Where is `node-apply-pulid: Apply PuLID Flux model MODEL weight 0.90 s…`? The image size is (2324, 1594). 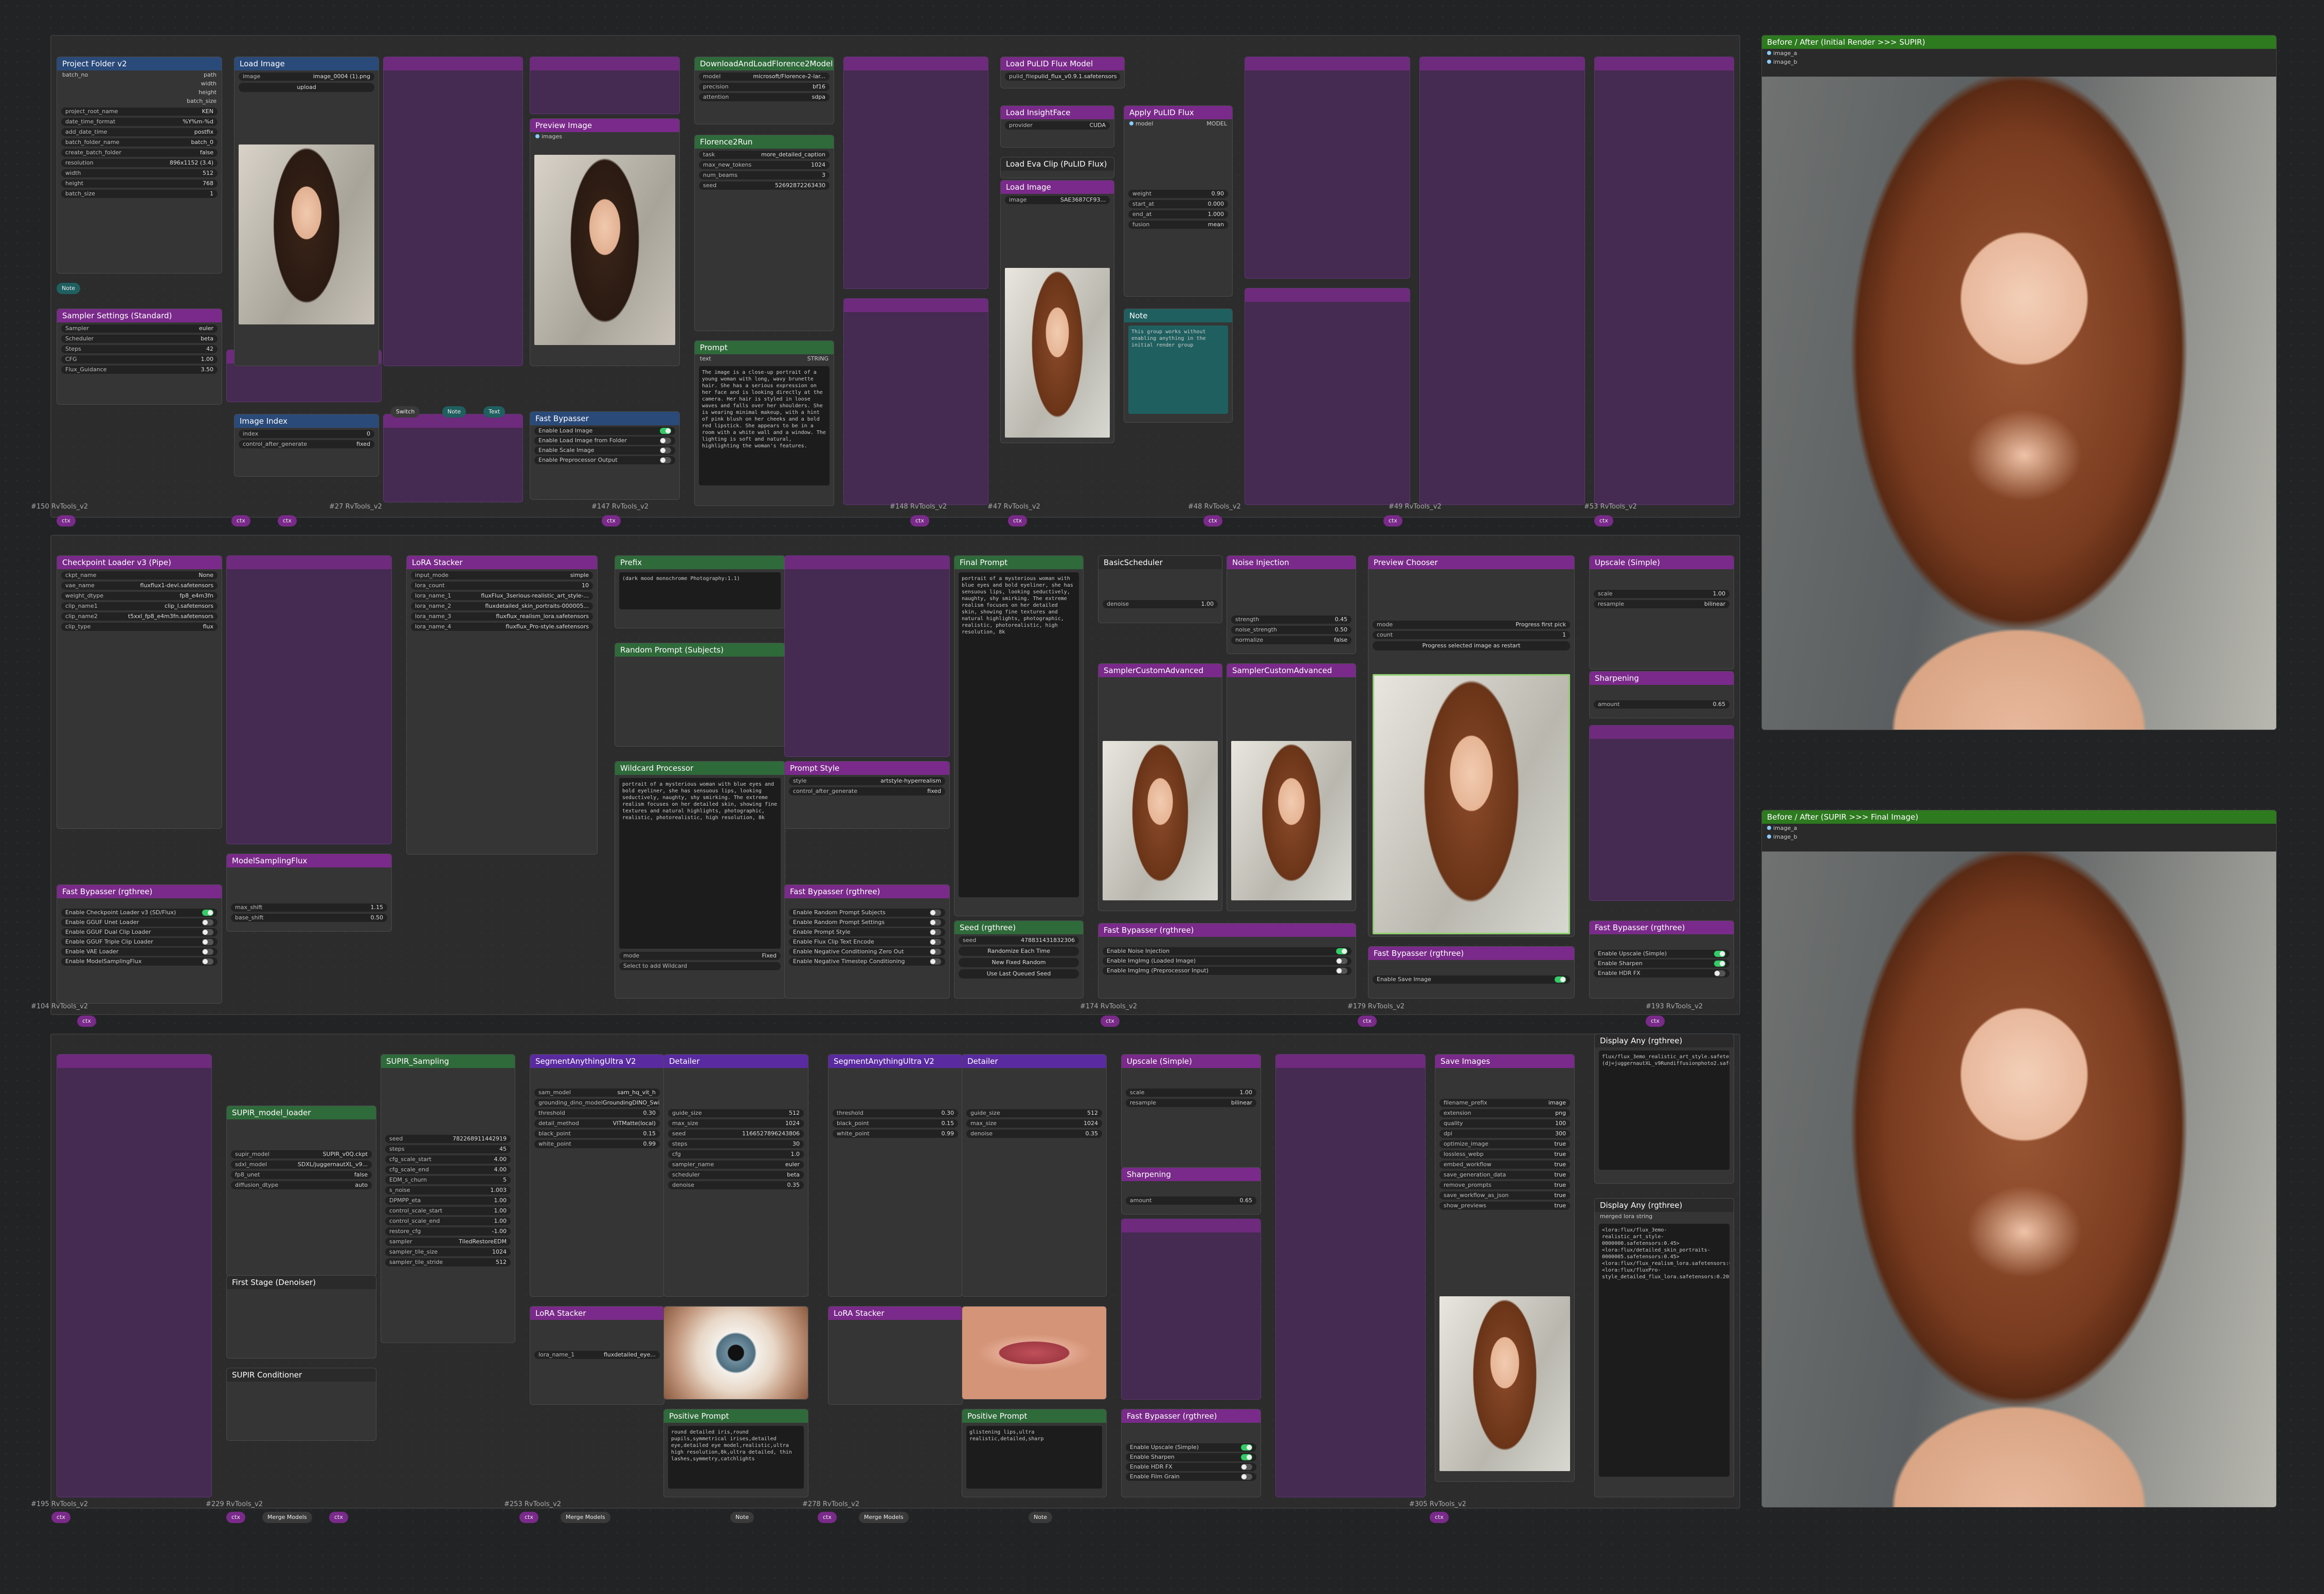
node-apply-pulid: Apply PuLID Flux model MODEL weight 0.90 s… is located at coordinates (1178, 201).